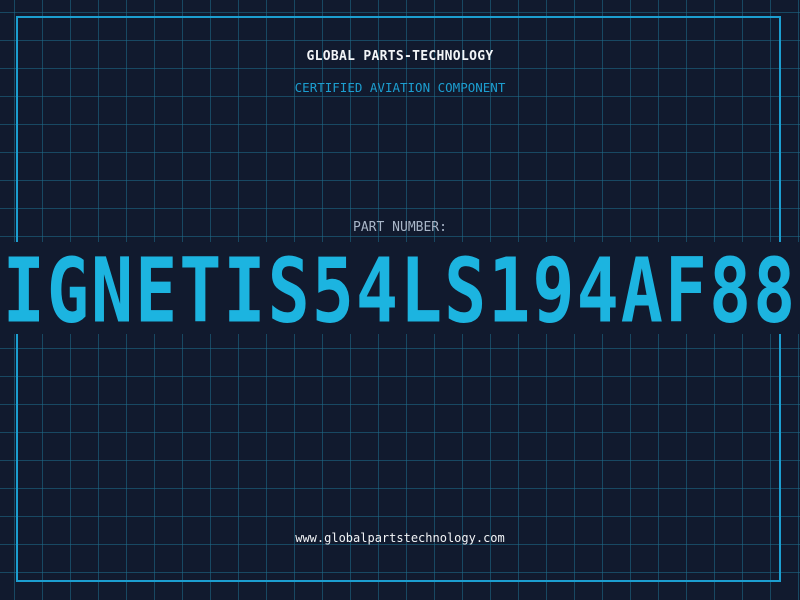 This screenshot has height=600, width=800. Describe the element at coordinates (400, 227) in the screenshot. I see `part-number-label: PART NUMBER:` at that location.